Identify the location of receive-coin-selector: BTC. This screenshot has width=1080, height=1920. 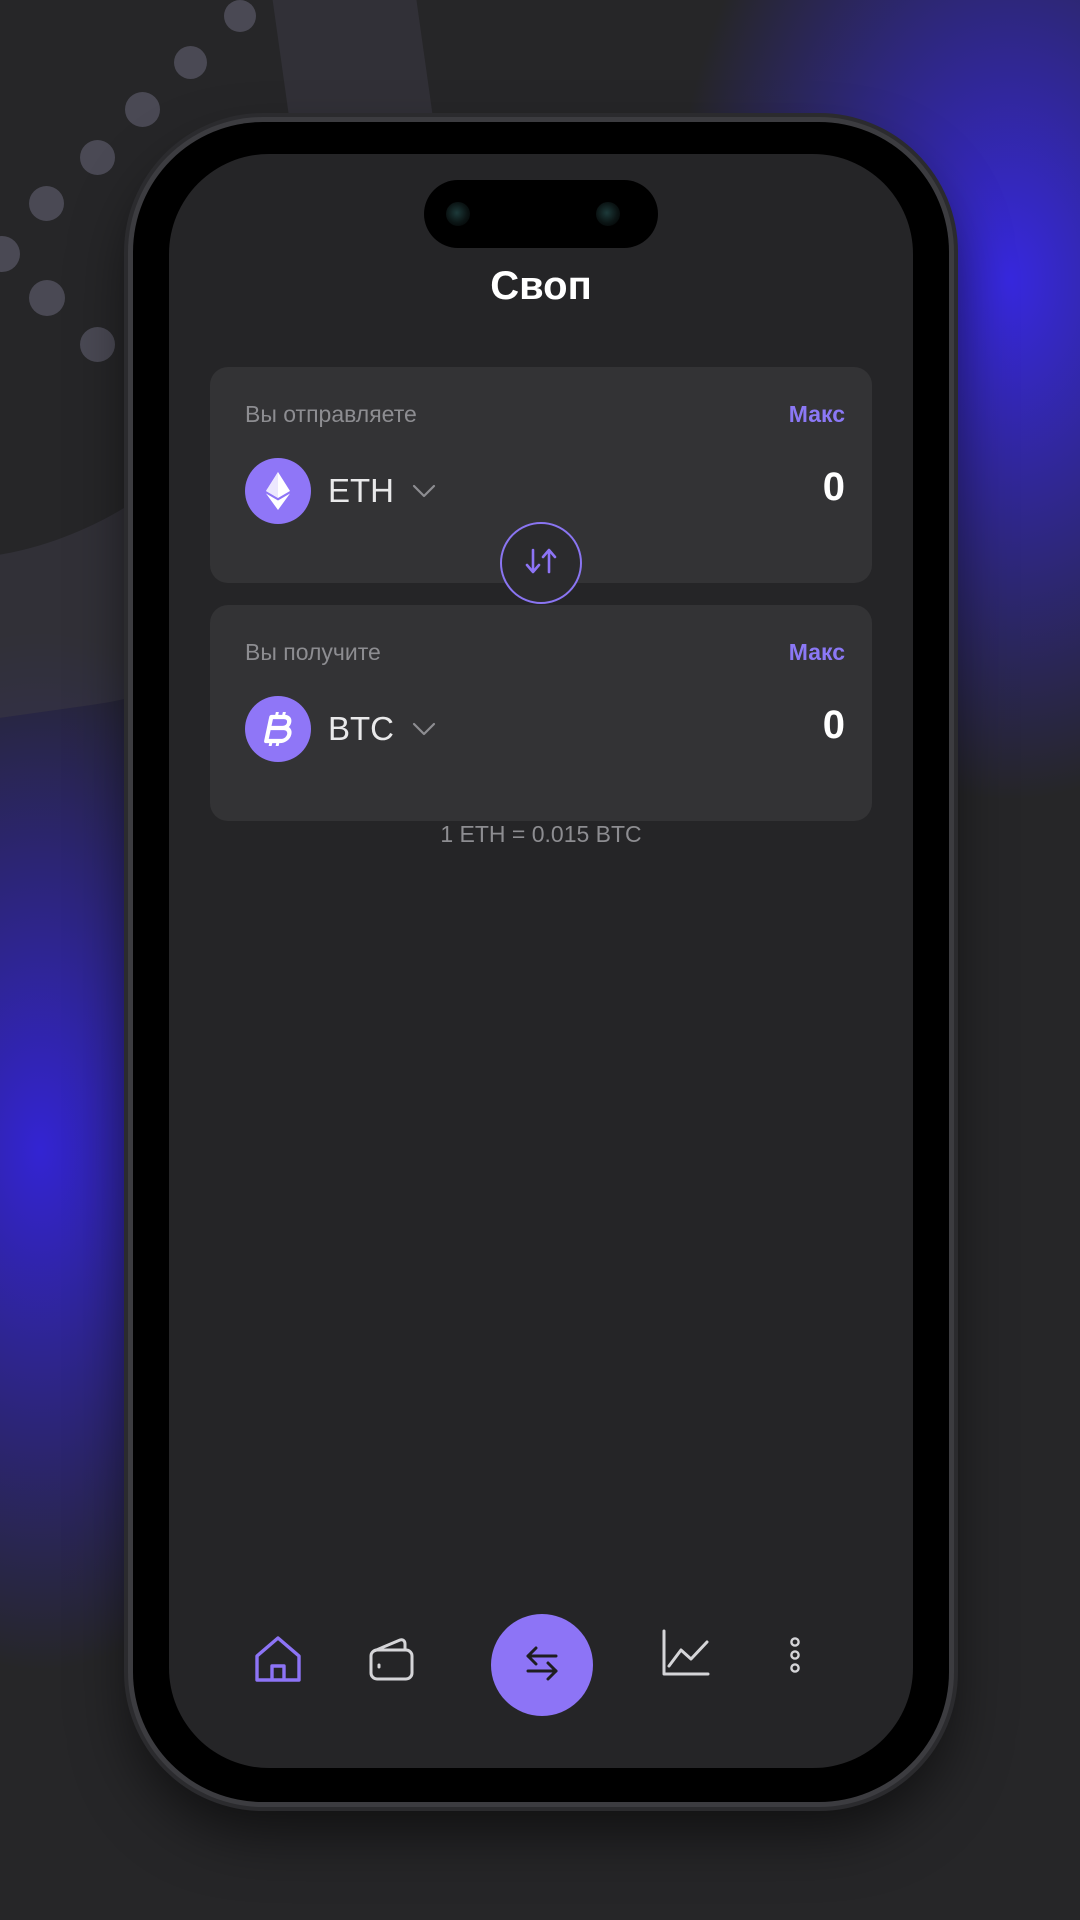
(340, 729).